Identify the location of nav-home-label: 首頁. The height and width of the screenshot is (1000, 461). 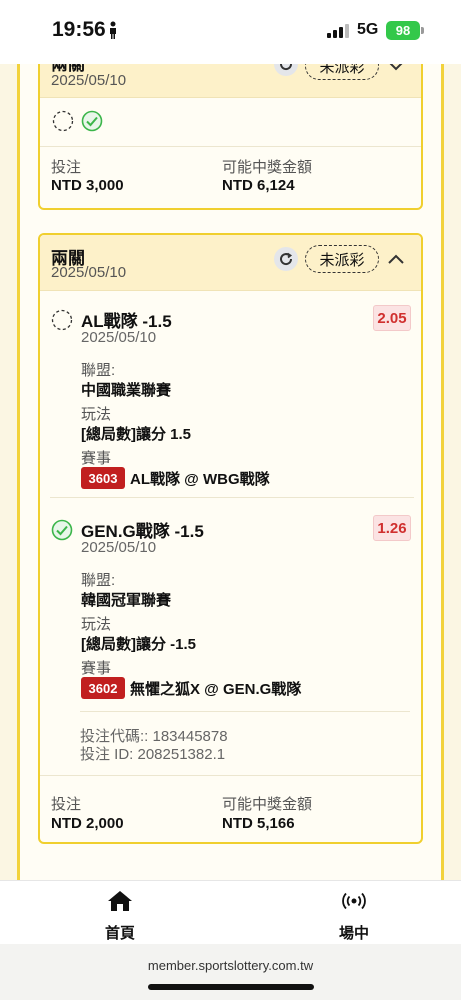
(119, 933).